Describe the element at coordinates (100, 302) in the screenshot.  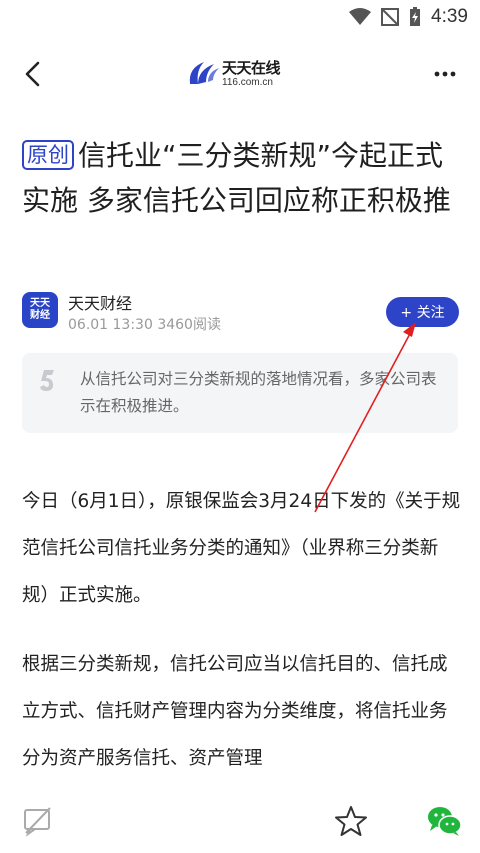
I see `author-name: 天天财经` at that location.